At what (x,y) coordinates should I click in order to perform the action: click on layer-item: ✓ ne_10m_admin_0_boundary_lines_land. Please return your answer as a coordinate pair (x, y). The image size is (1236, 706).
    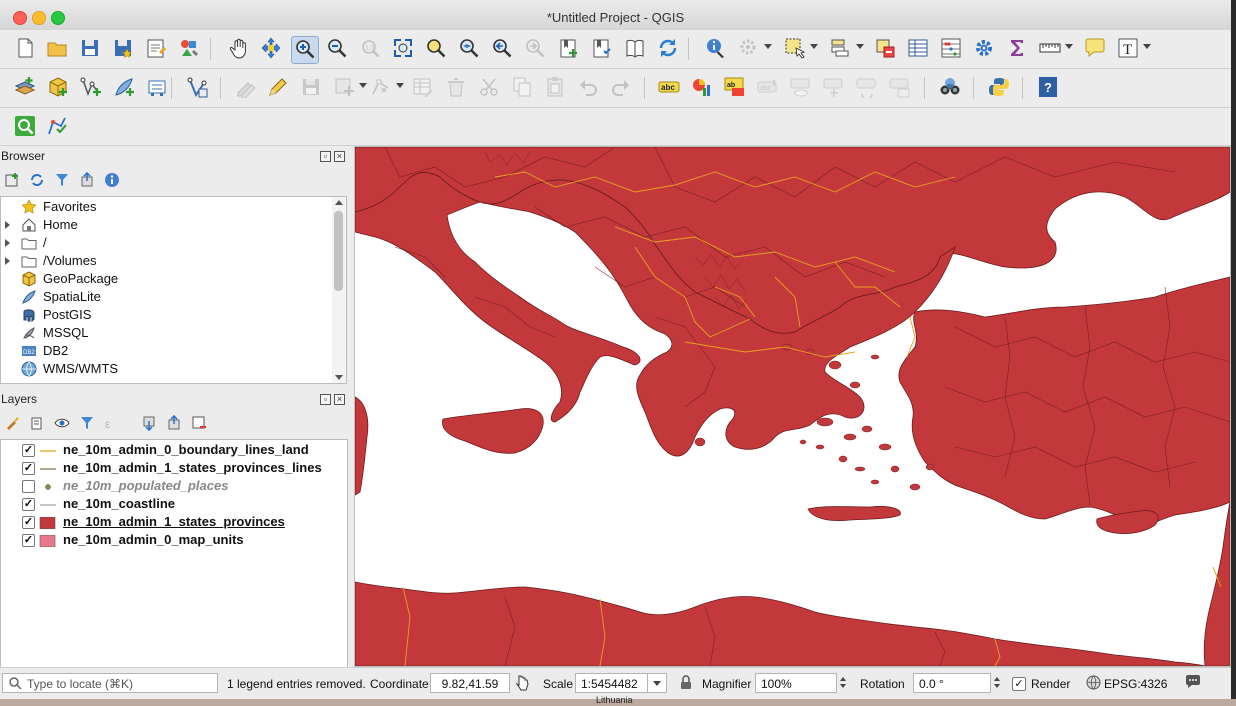
    Looking at the image, I should click on (173, 450).